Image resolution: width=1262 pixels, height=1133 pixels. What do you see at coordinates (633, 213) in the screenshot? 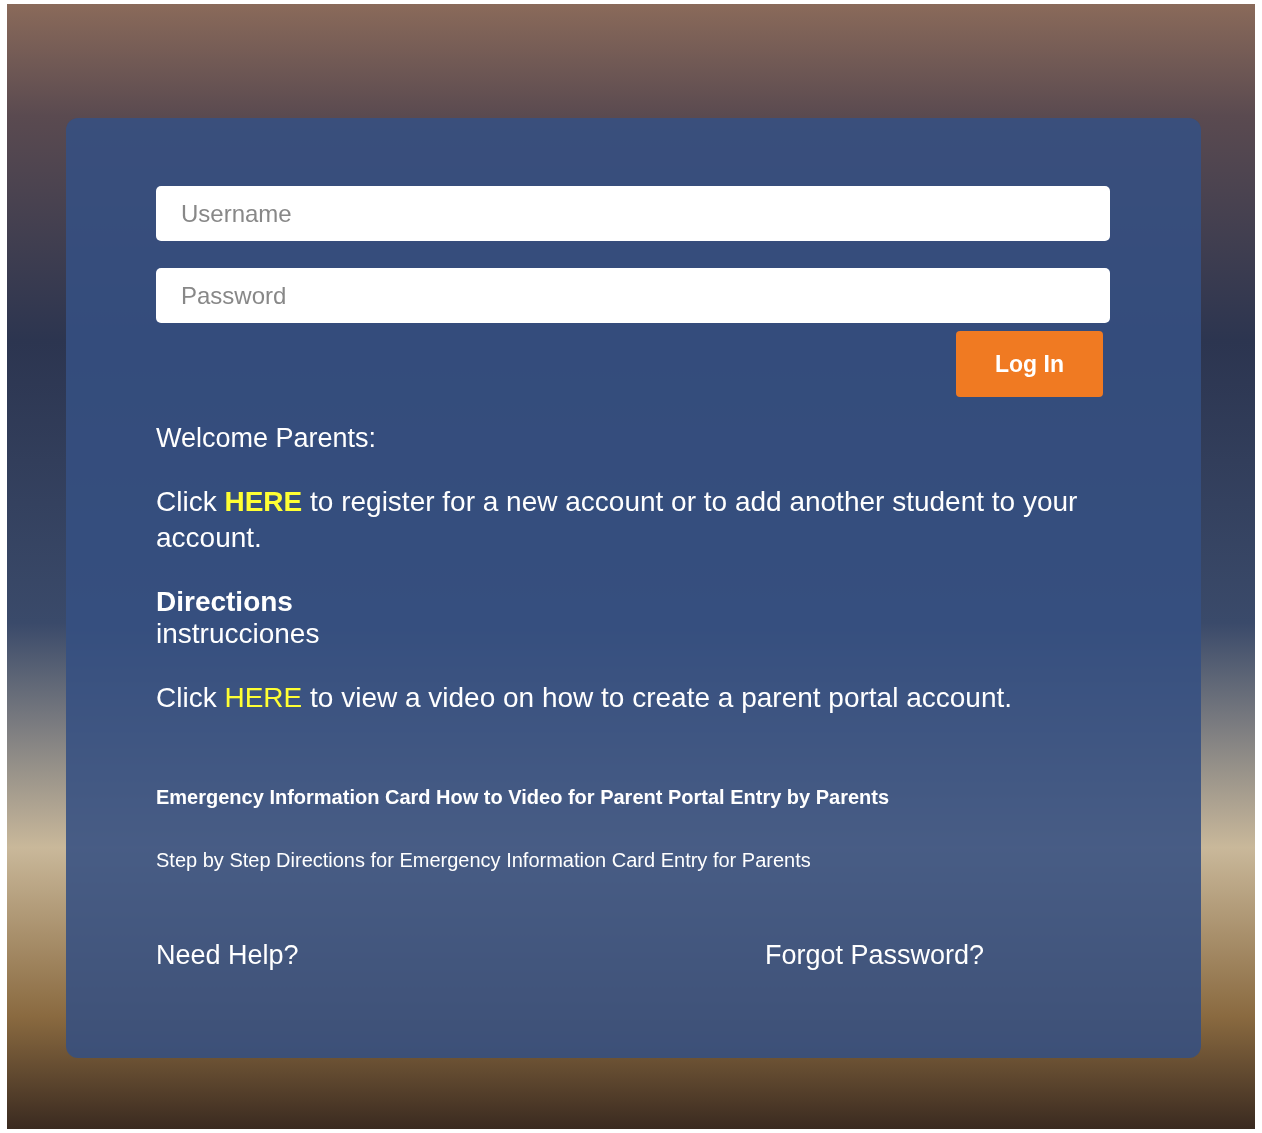
I see `username-field: Username` at bounding box center [633, 213].